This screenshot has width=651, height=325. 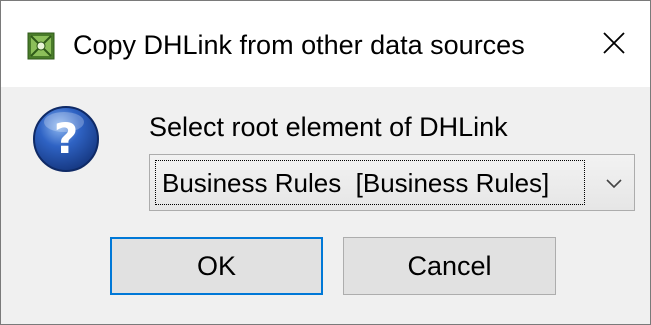 What do you see at coordinates (299, 45) in the screenshot?
I see `dialog-title: Copy DHLink from other data sources` at bounding box center [299, 45].